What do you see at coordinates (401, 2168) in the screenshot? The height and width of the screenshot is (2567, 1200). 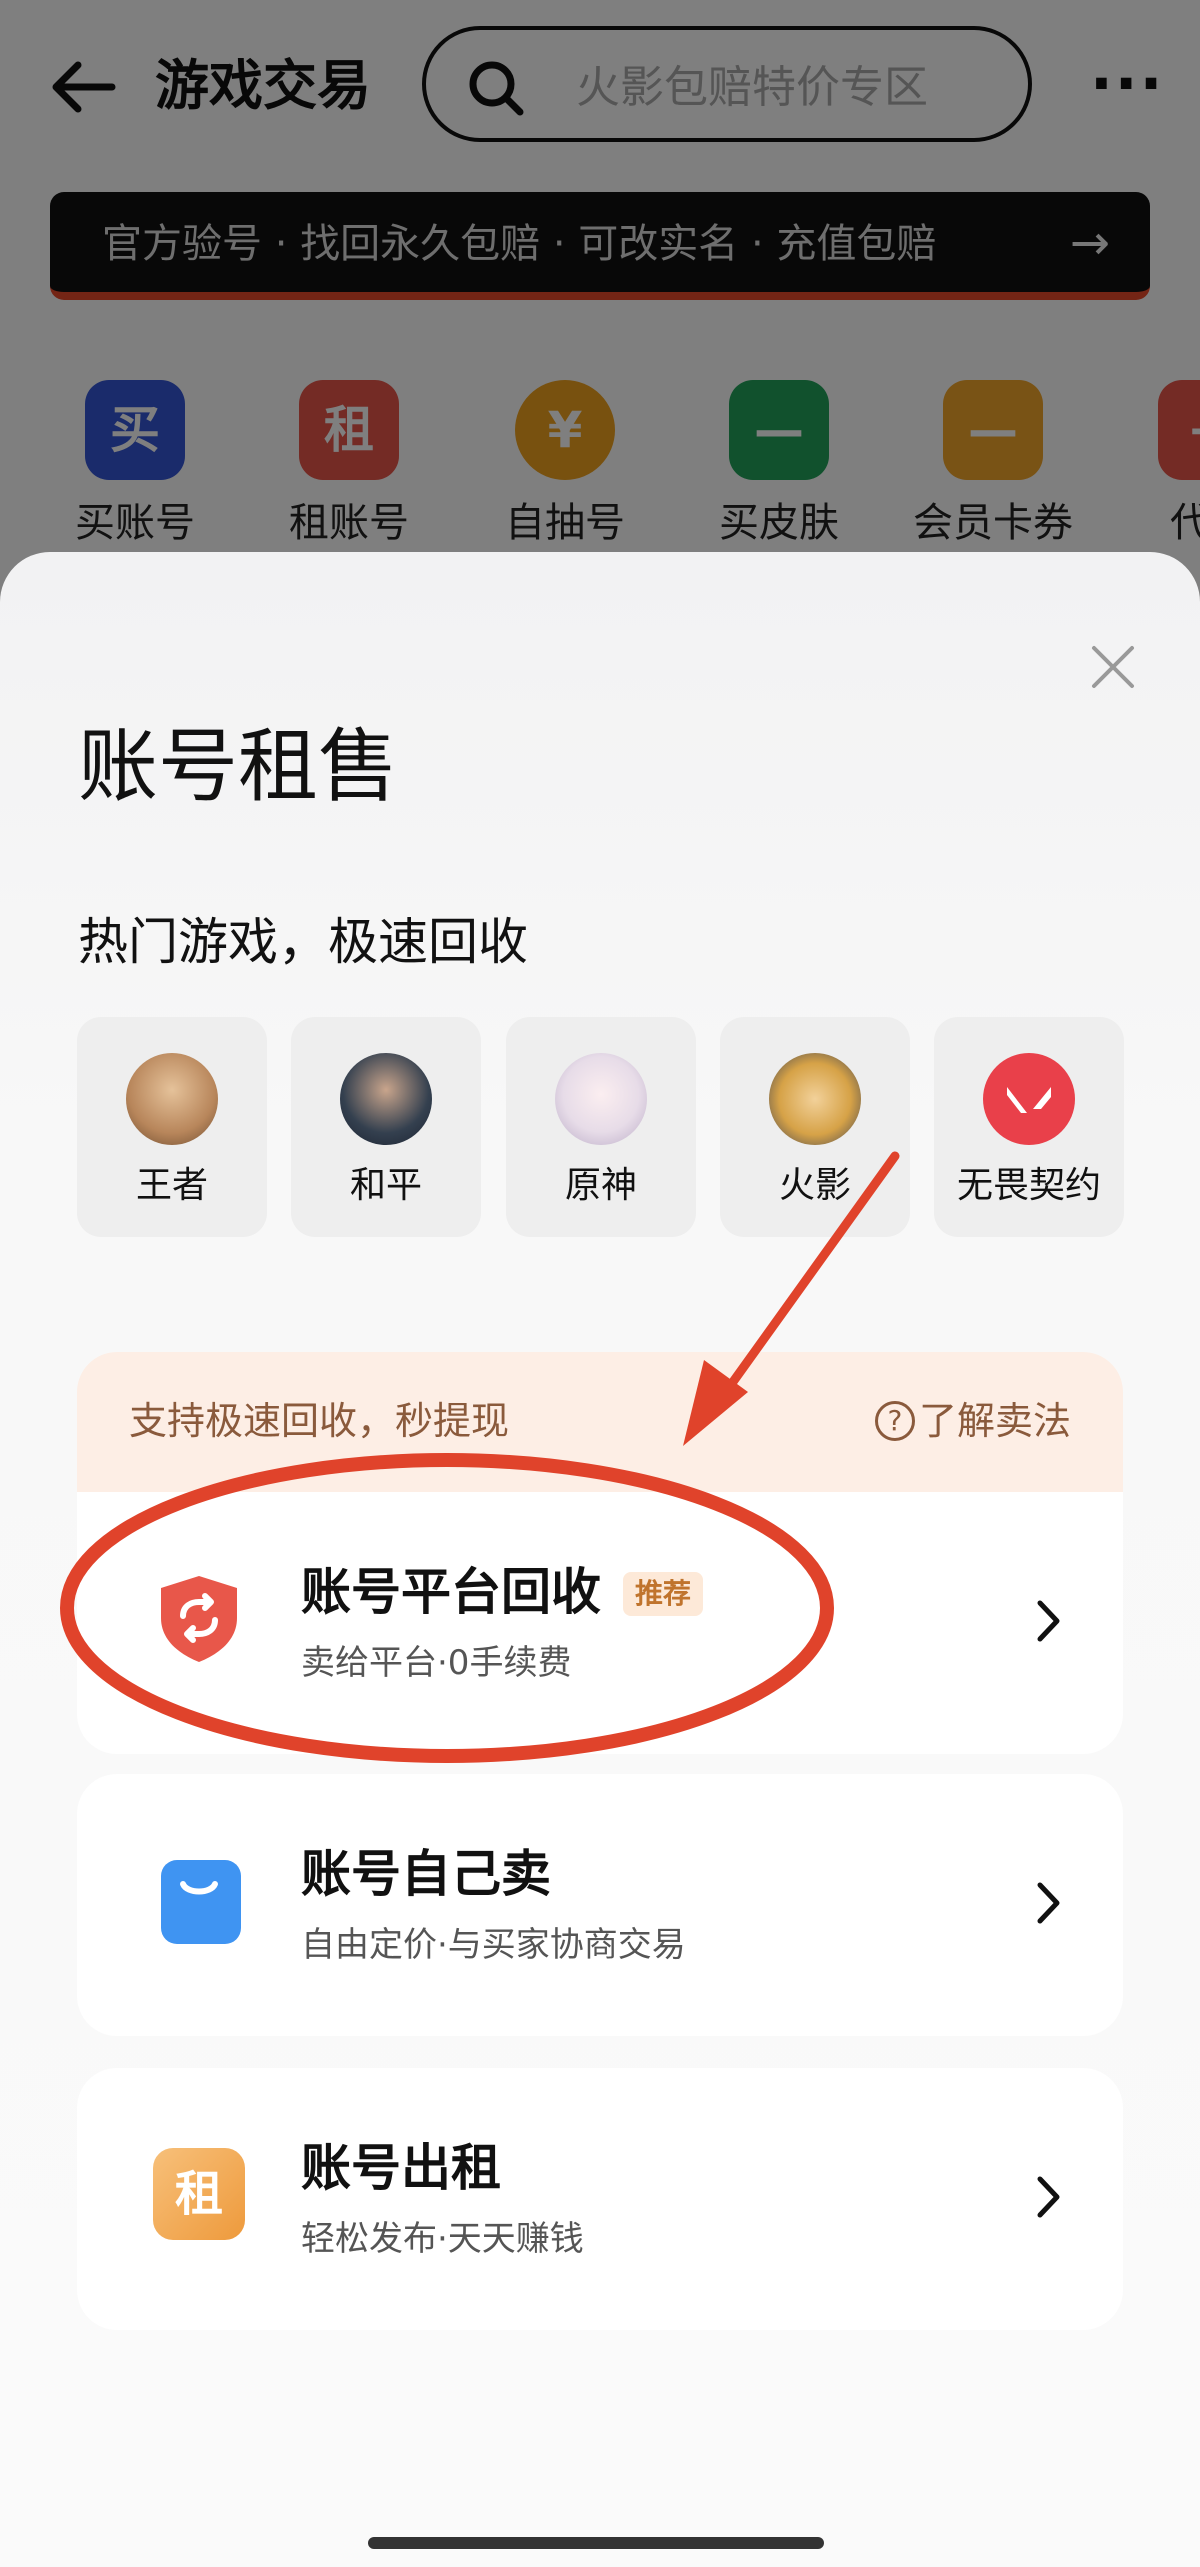 I see `option-title: 账号出租` at bounding box center [401, 2168].